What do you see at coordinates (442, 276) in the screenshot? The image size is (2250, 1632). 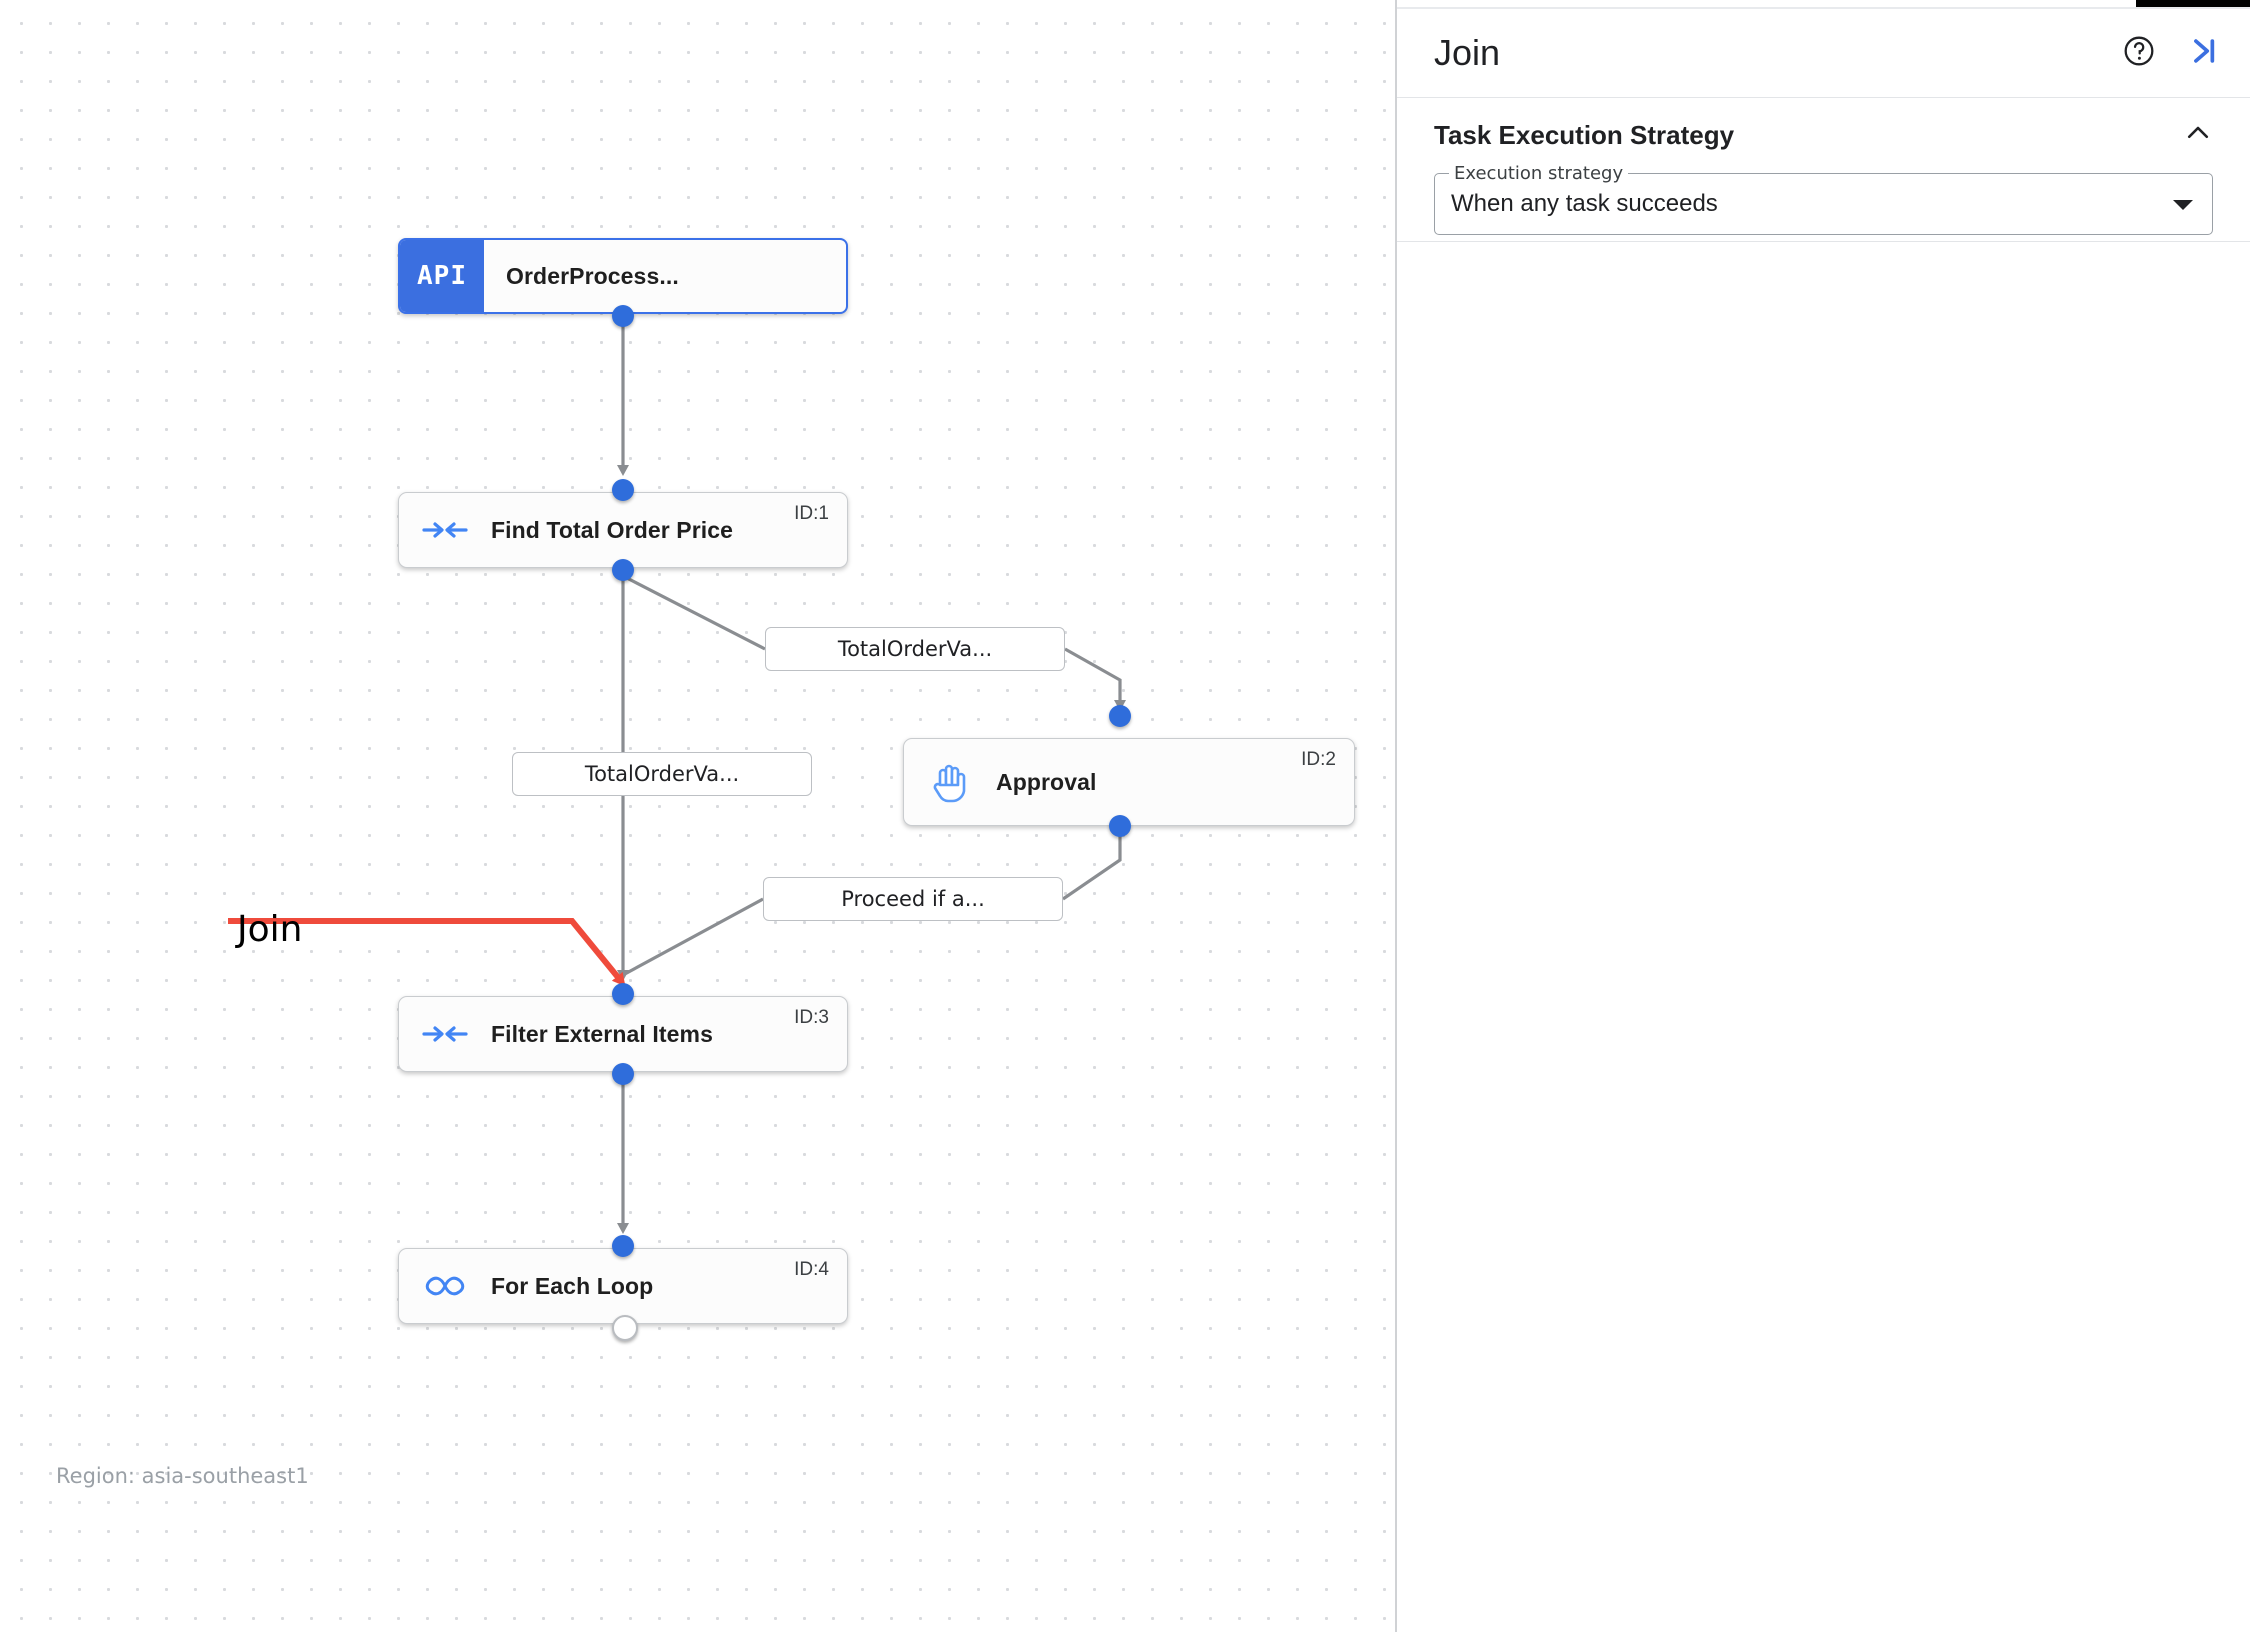 I see `api-badge-icon: API` at bounding box center [442, 276].